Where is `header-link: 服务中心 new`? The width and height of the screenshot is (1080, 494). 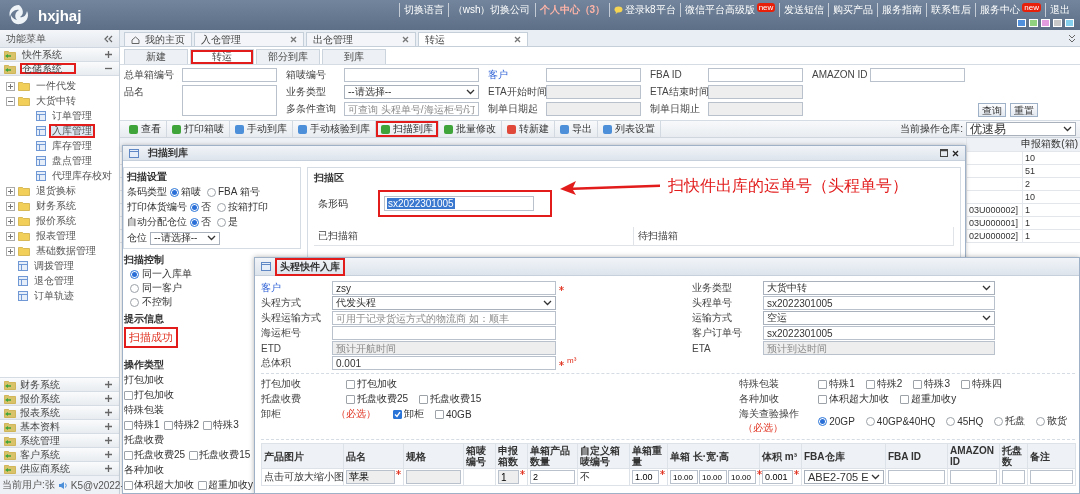
header-link: 服务中心 new is located at coordinates (1010, 10).